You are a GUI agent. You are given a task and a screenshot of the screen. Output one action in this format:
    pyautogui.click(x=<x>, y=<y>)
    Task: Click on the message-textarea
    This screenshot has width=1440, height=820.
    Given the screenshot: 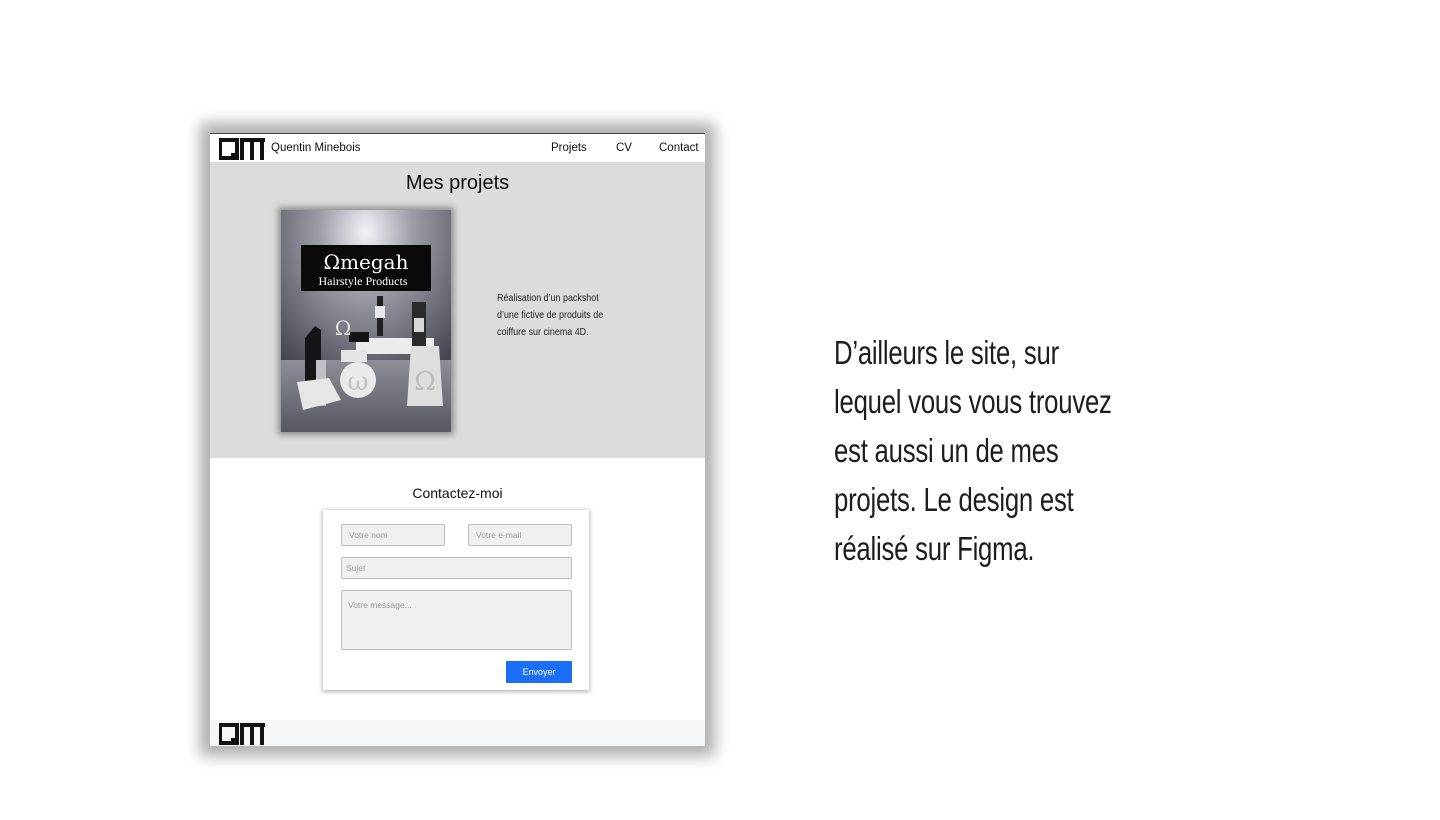 What is the action you would take?
    pyautogui.click(x=456, y=620)
    